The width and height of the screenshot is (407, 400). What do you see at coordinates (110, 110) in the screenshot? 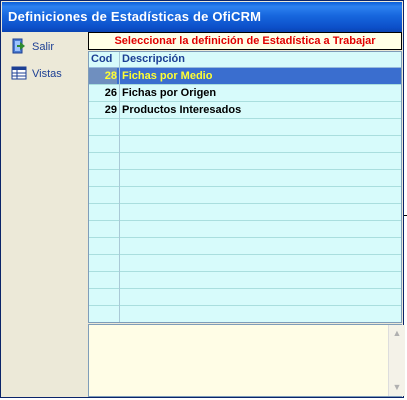
I see `row-cod: 29` at bounding box center [110, 110].